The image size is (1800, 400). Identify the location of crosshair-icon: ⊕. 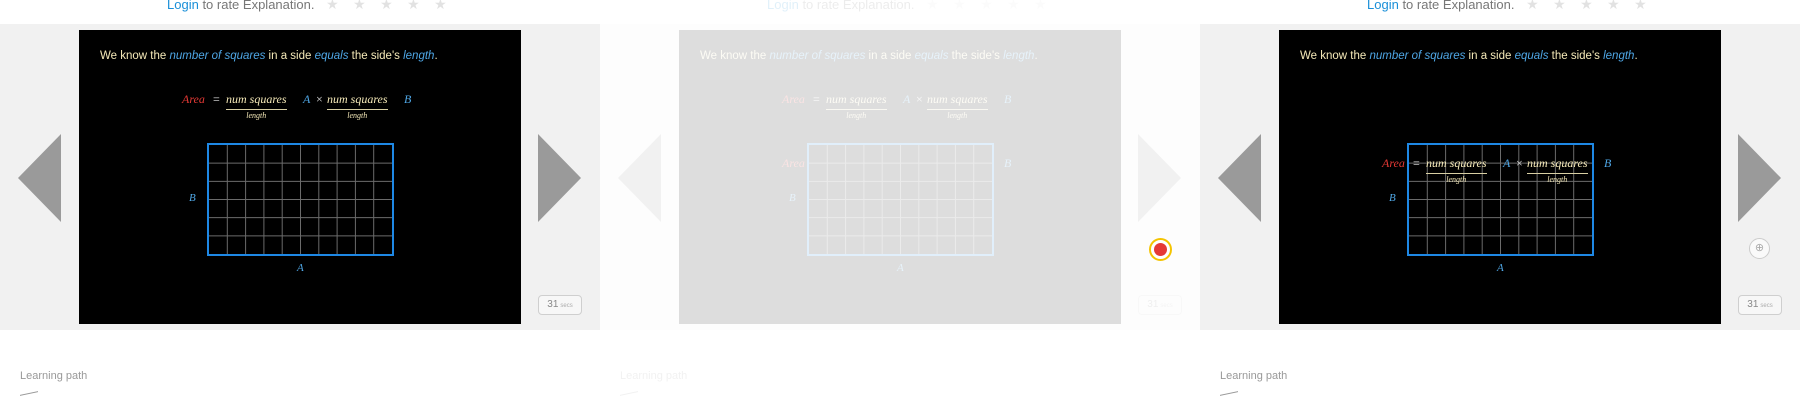
(1759, 248).